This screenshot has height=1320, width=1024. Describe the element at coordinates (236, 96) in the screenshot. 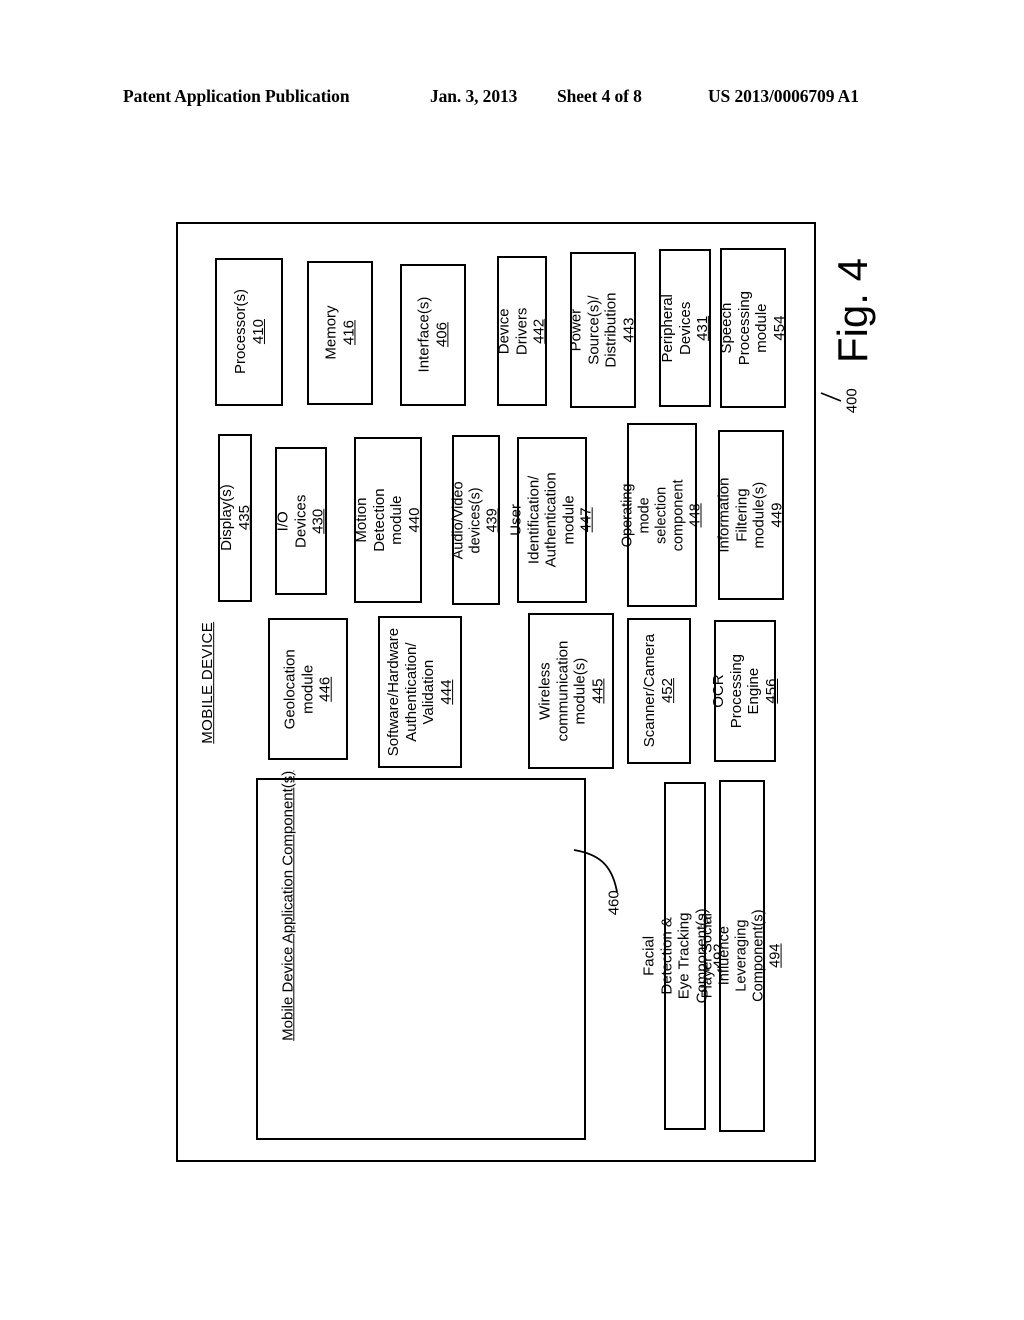

I see `header-publication: Patent Application Publication` at that location.